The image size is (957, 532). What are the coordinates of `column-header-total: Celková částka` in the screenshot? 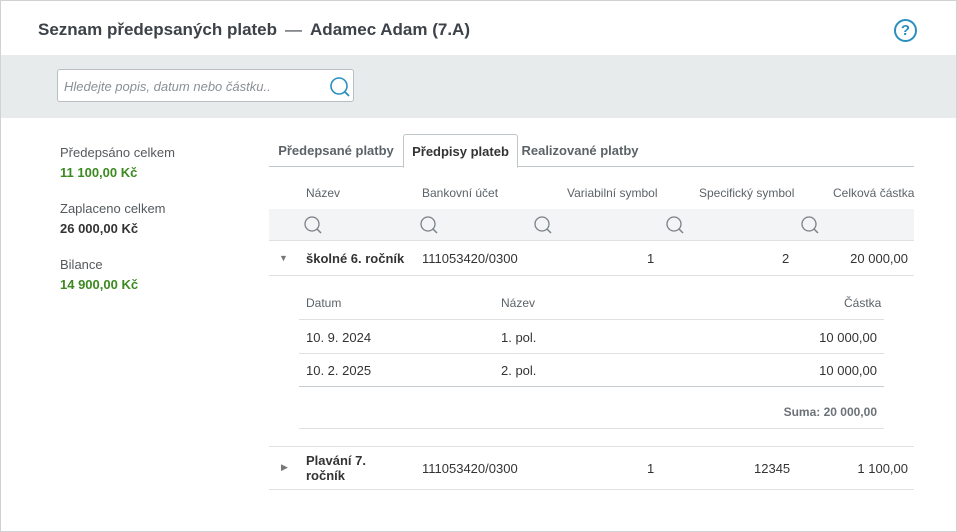 It's located at (873, 193).